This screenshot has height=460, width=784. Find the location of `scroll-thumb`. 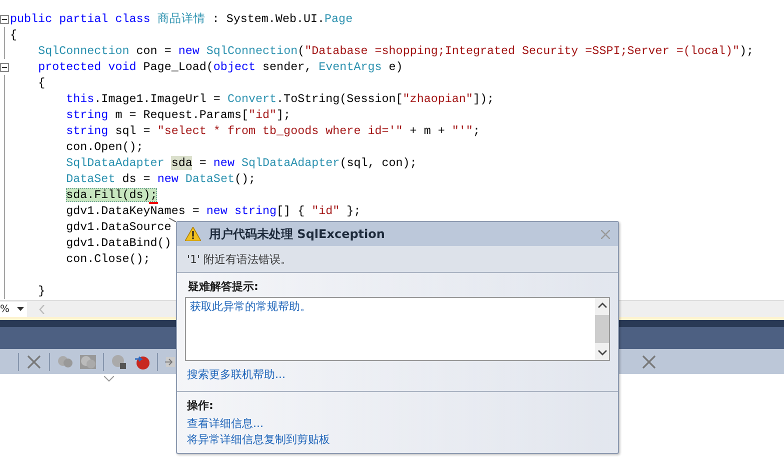

scroll-thumb is located at coordinates (602, 329).